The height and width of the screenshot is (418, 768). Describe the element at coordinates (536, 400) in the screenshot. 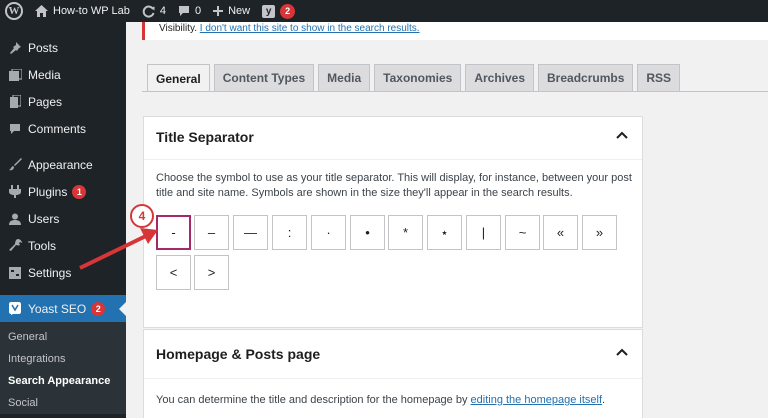

I see `edit-homepage-link: editing the homepage itself` at that location.